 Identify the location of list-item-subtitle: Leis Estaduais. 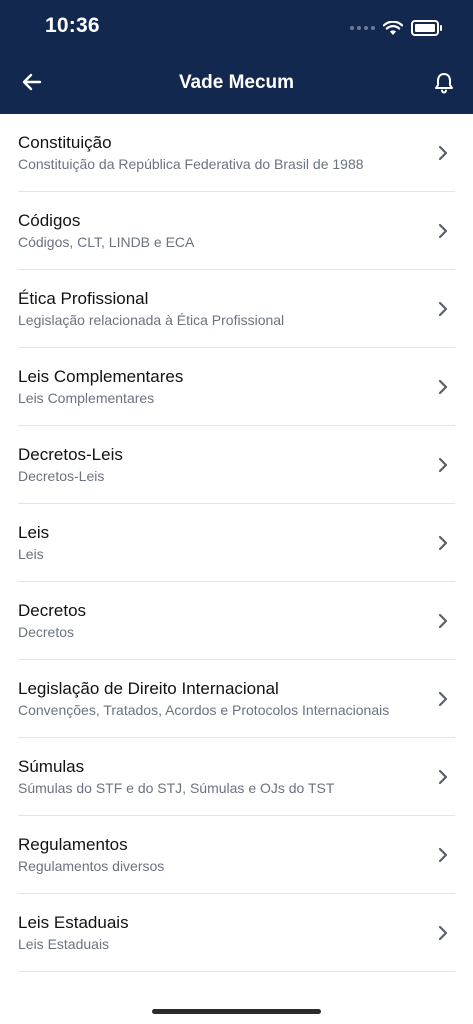
(64, 944).